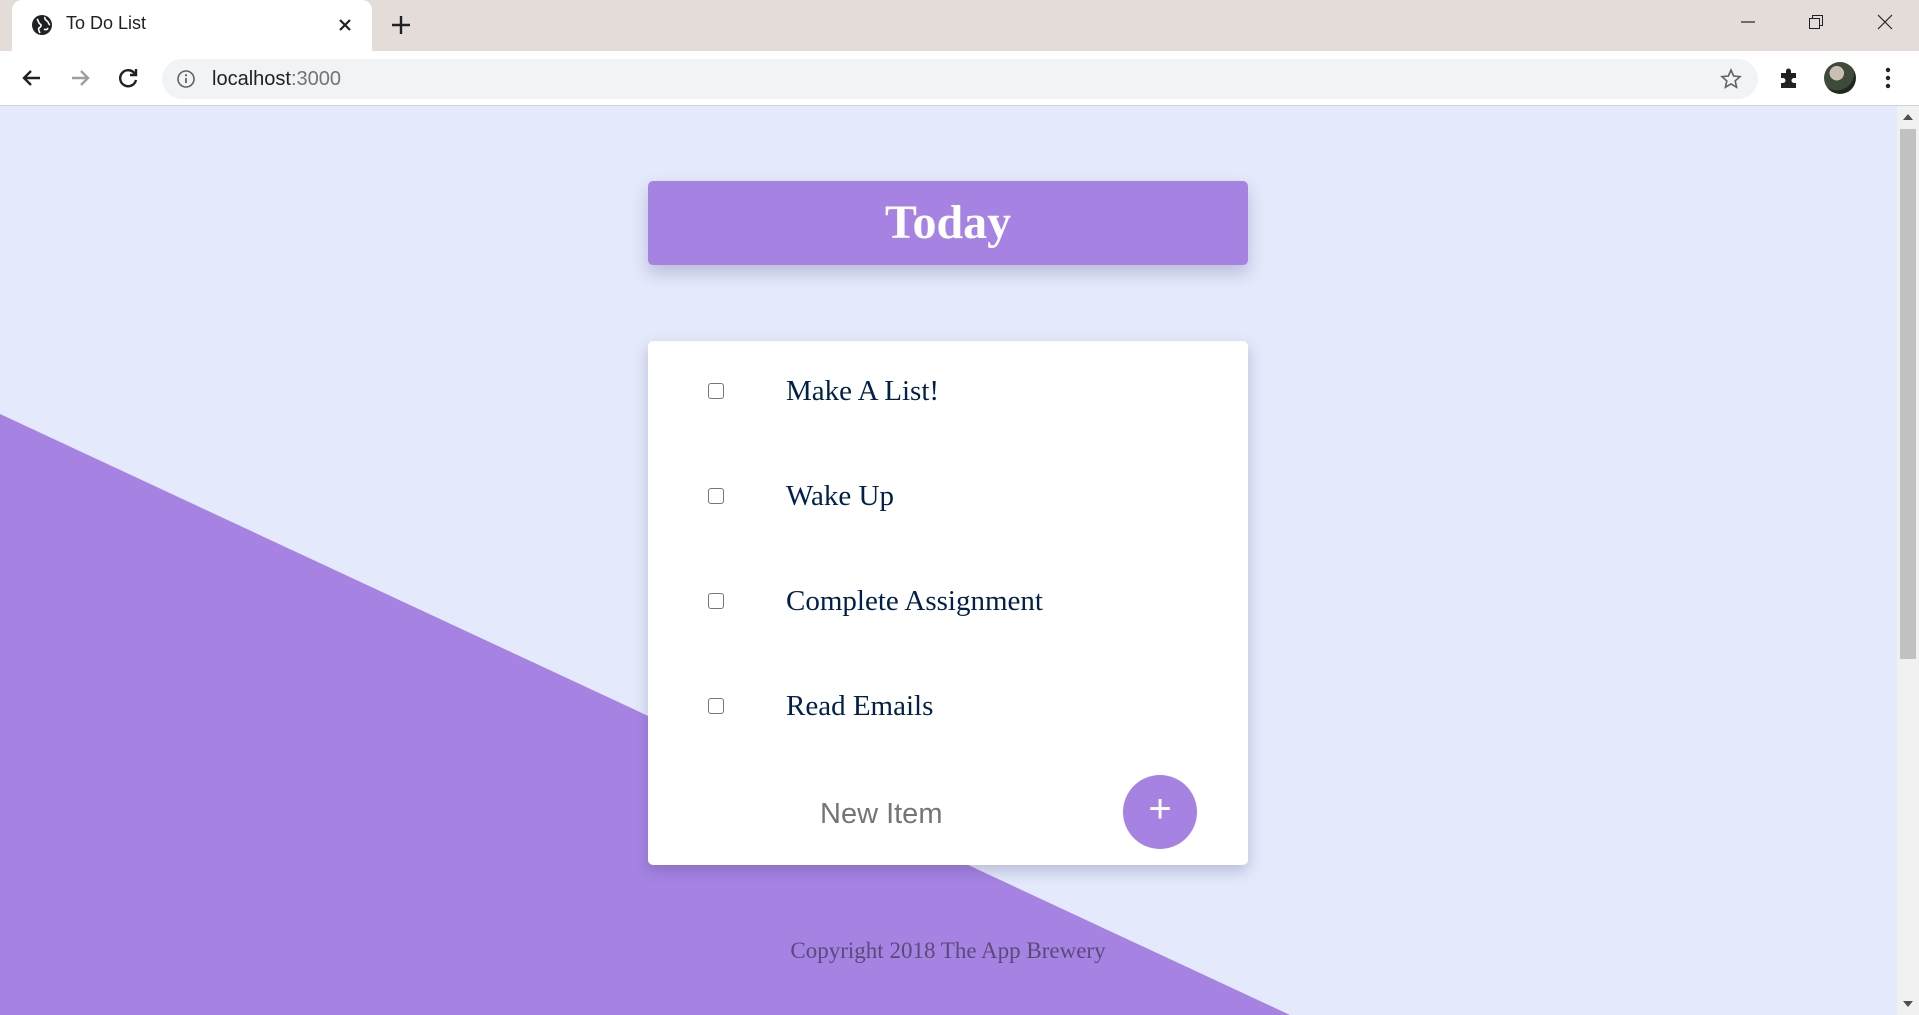 Image resolution: width=1919 pixels, height=1015 pixels. What do you see at coordinates (32, 78) in the screenshot?
I see `back-arrow-icon` at bounding box center [32, 78].